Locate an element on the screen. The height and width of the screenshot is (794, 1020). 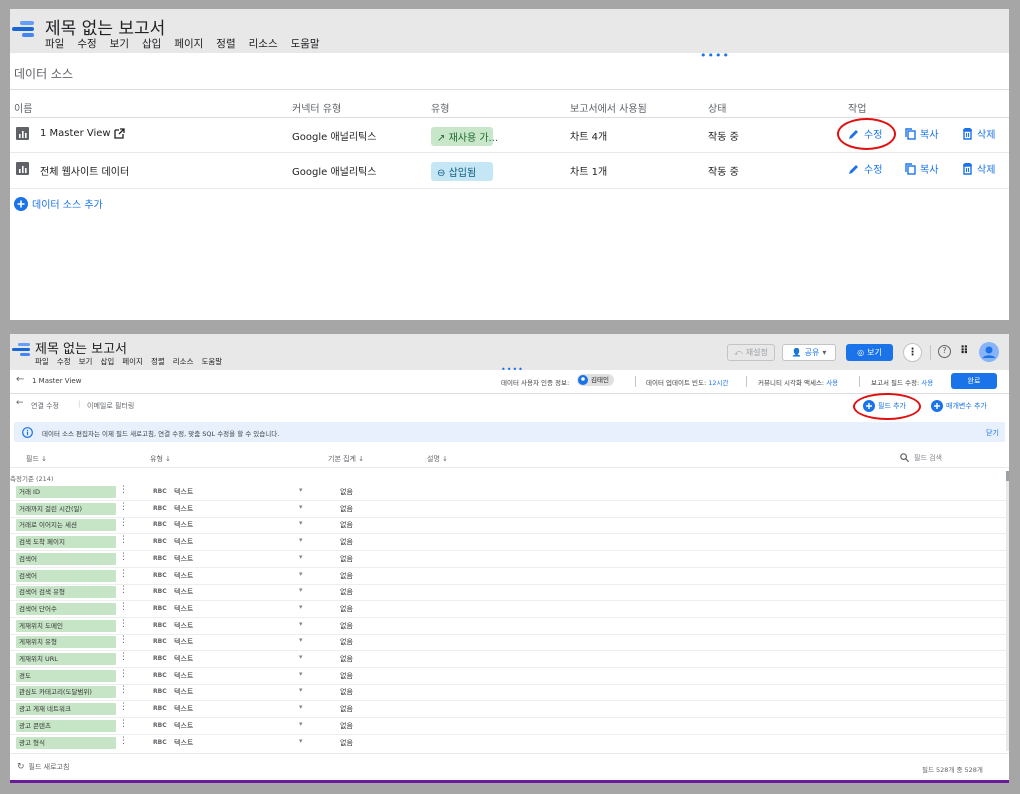
more-options-icon: ⋮ is located at coordinates (912, 352).